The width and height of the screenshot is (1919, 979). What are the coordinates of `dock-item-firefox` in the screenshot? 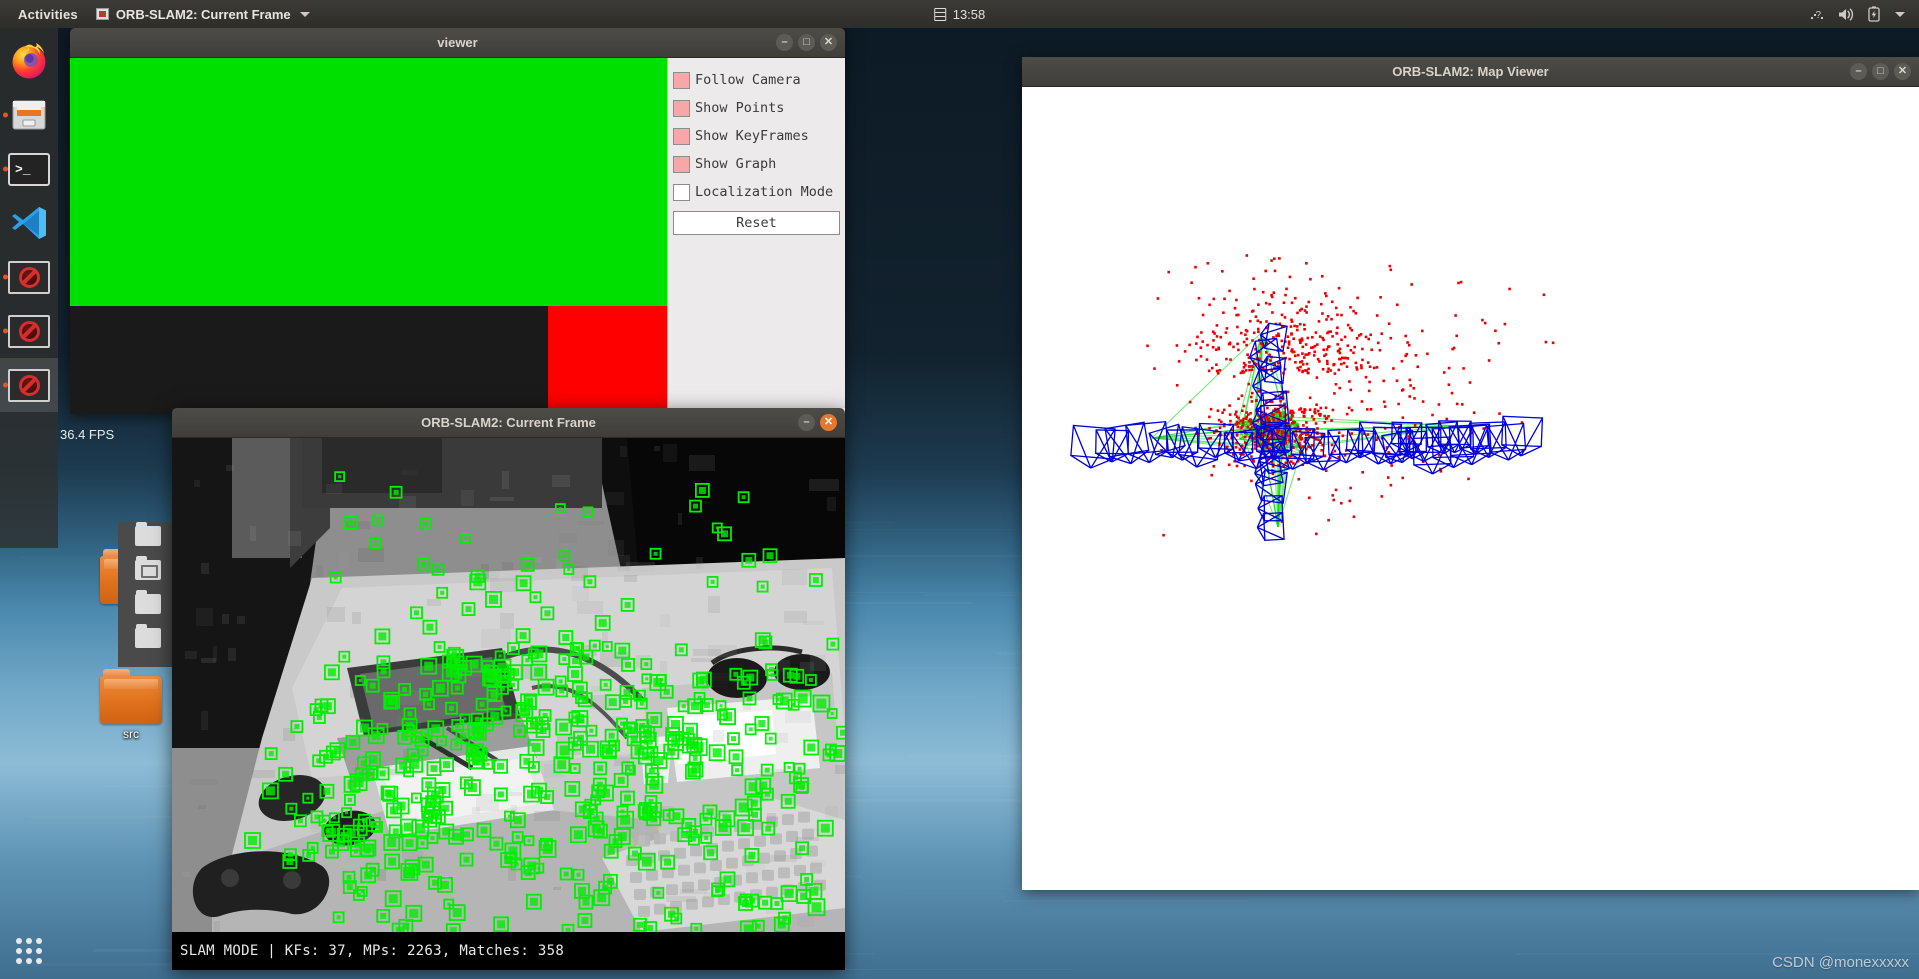 It's located at (29, 61).